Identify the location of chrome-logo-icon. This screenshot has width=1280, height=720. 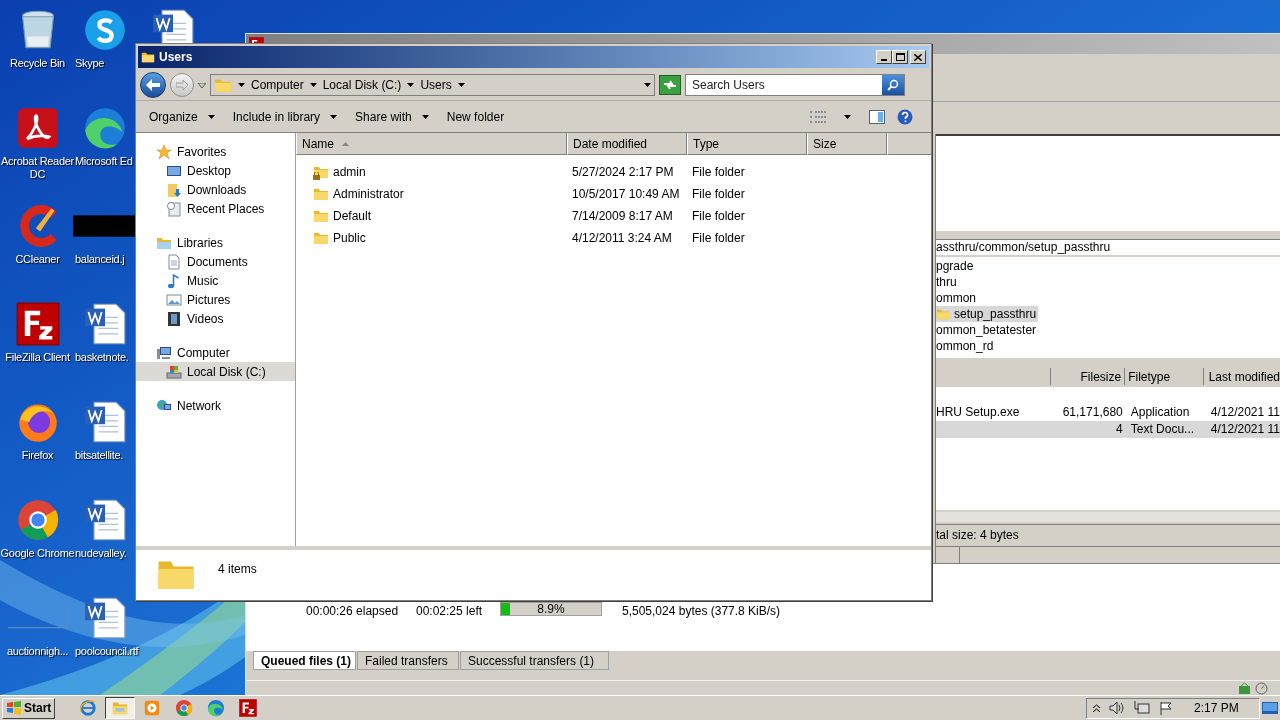
(184, 708).